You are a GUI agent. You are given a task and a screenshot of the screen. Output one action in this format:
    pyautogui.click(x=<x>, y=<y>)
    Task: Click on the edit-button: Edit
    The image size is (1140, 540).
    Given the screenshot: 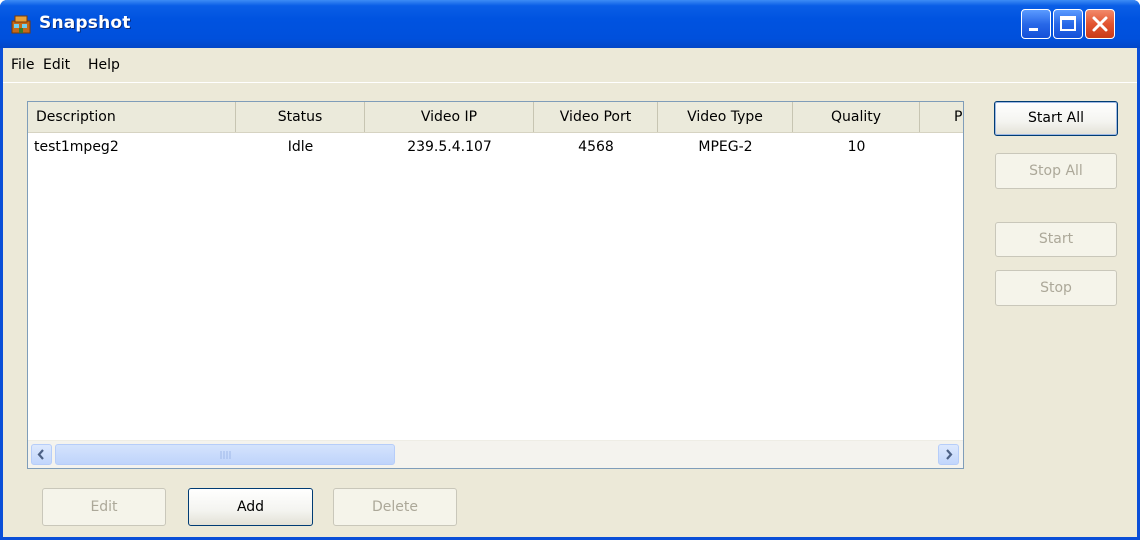 What is the action you would take?
    pyautogui.click(x=104, y=507)
    